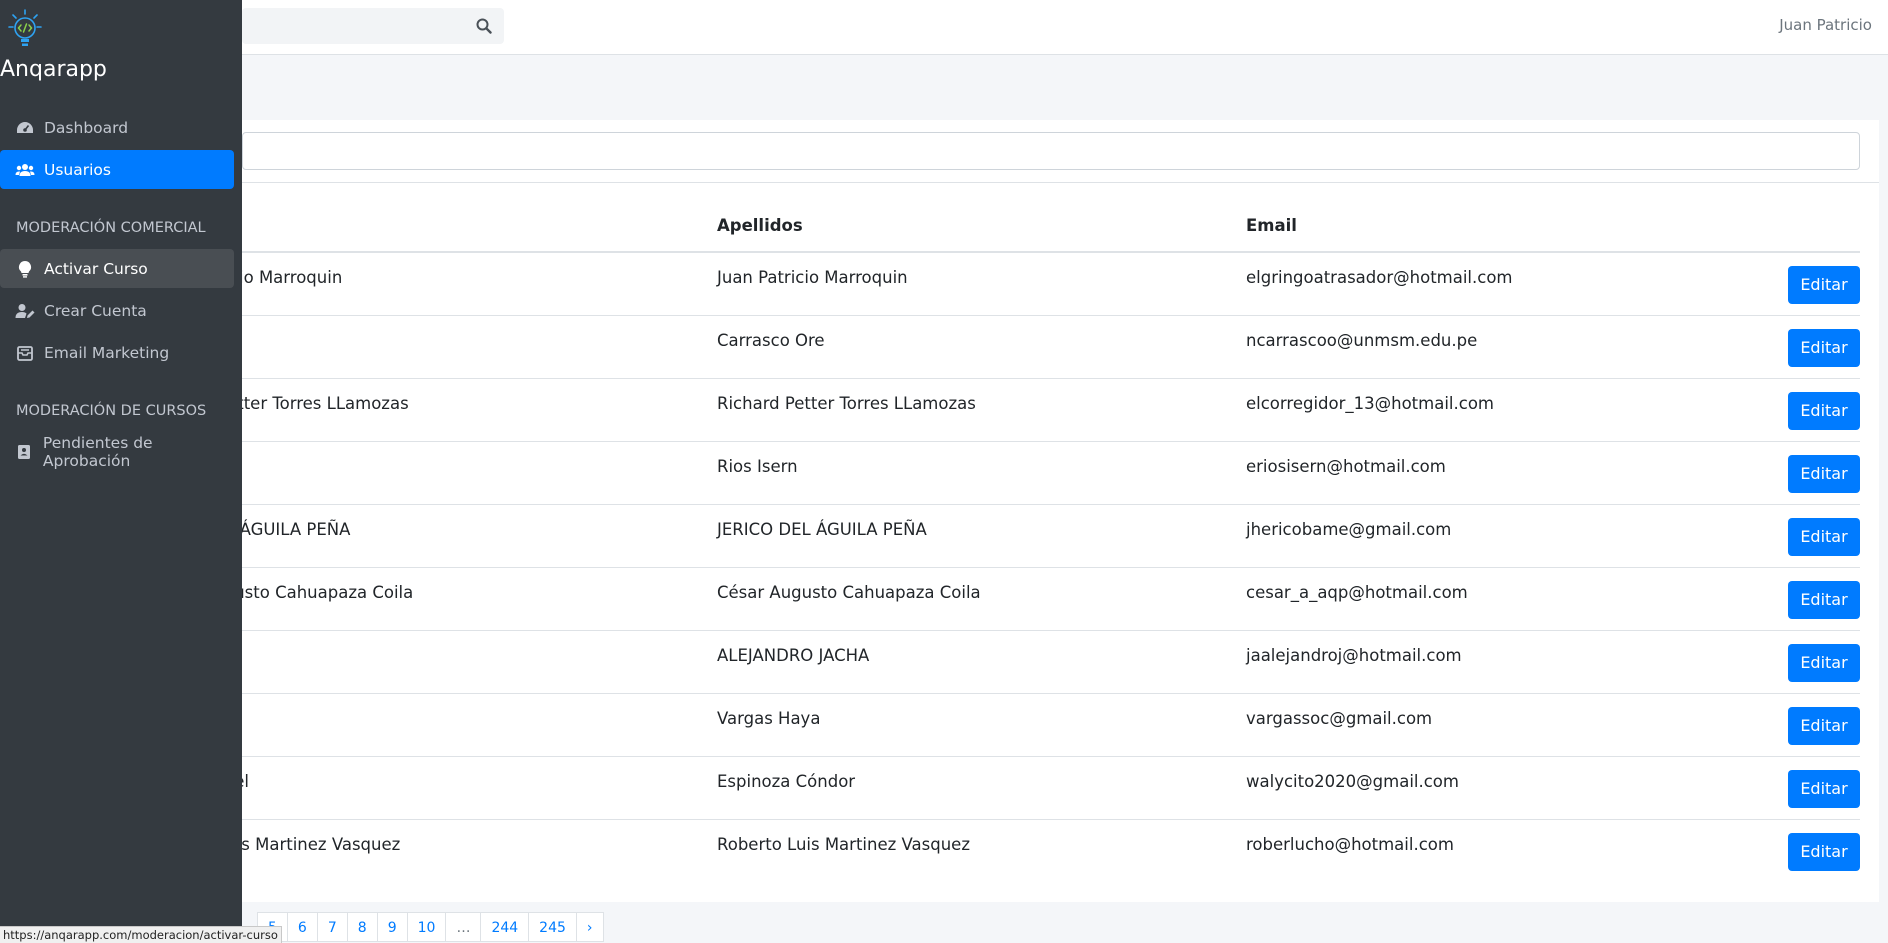 The image size is (1888, 943). I want to click on cell-apellidos: JERICO DEL ÁGUILA PEÑA, so click(822, 529).